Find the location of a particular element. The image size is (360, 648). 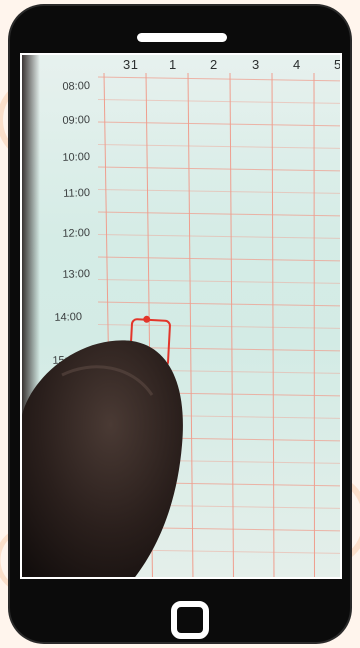

day-header-label: 31 is located at coordinates (130, 64).